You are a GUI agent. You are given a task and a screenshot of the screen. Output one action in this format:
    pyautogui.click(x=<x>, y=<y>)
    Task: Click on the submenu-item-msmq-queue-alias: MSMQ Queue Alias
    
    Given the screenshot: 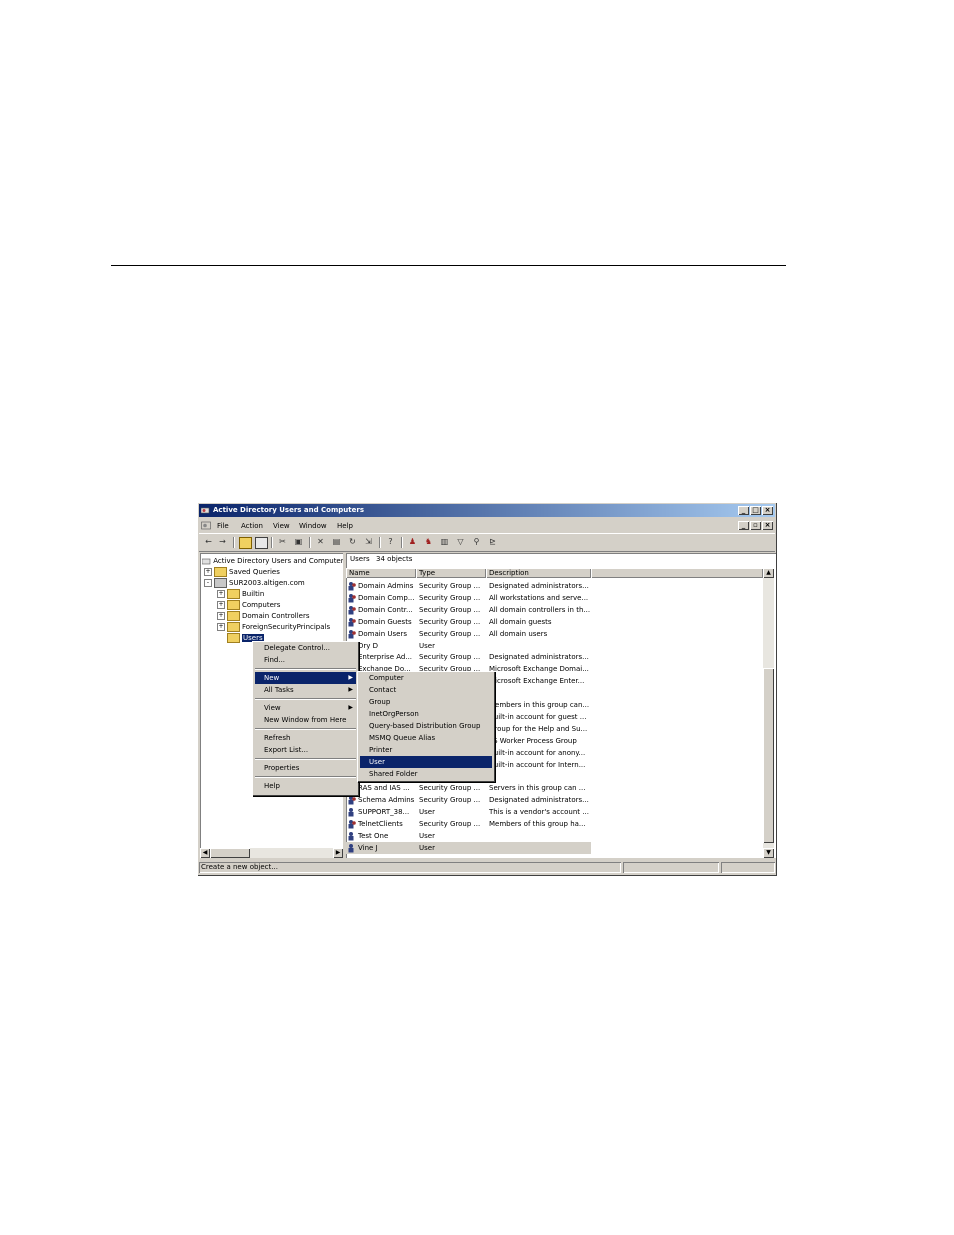 What is the action you would take?
    pyautogui.click(x=426, y=738)
    